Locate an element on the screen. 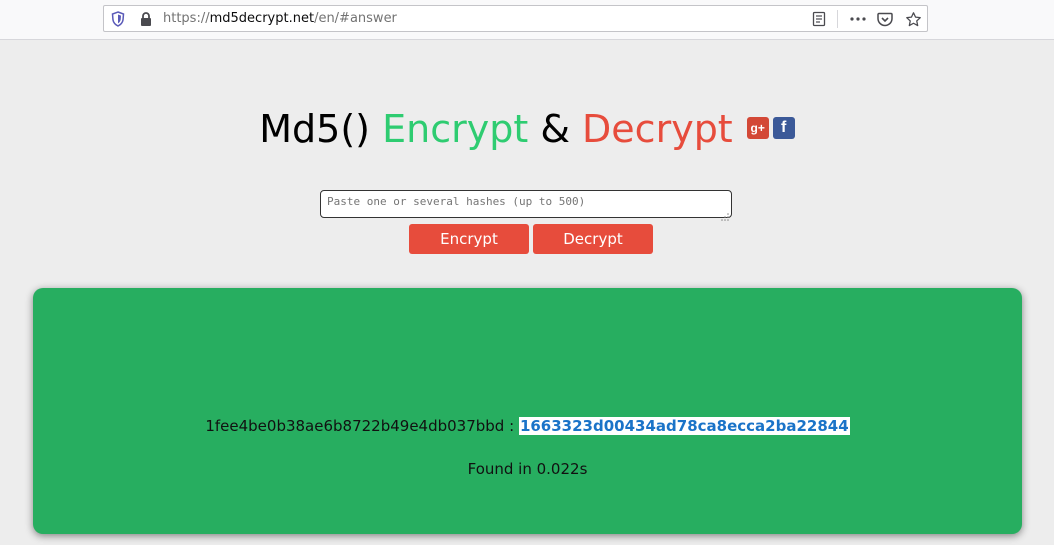  resize-grip-icon is located at coordinates (724, 213).